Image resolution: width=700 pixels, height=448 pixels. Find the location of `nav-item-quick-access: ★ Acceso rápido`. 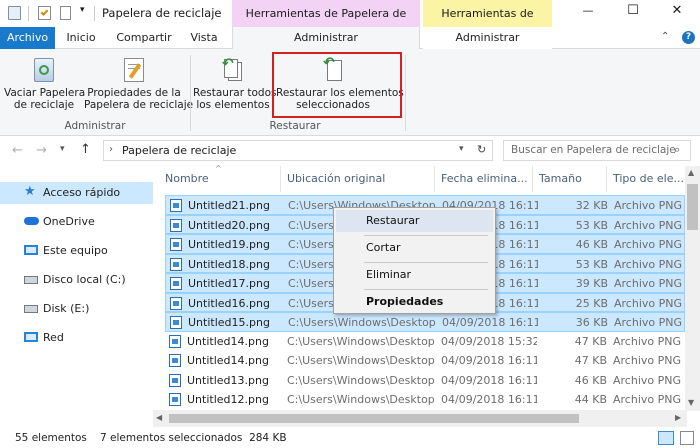

nav-item-quick-access: ★ Acceso rápido is located at coordinates (76, 193).